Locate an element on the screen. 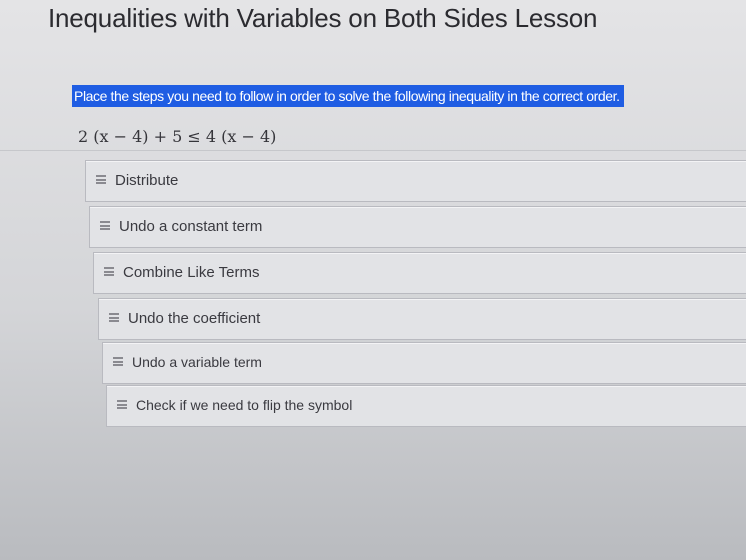 The height and width of the screenshot is (560, 746). step-label: Distribute is located at coordinates (147, 180).